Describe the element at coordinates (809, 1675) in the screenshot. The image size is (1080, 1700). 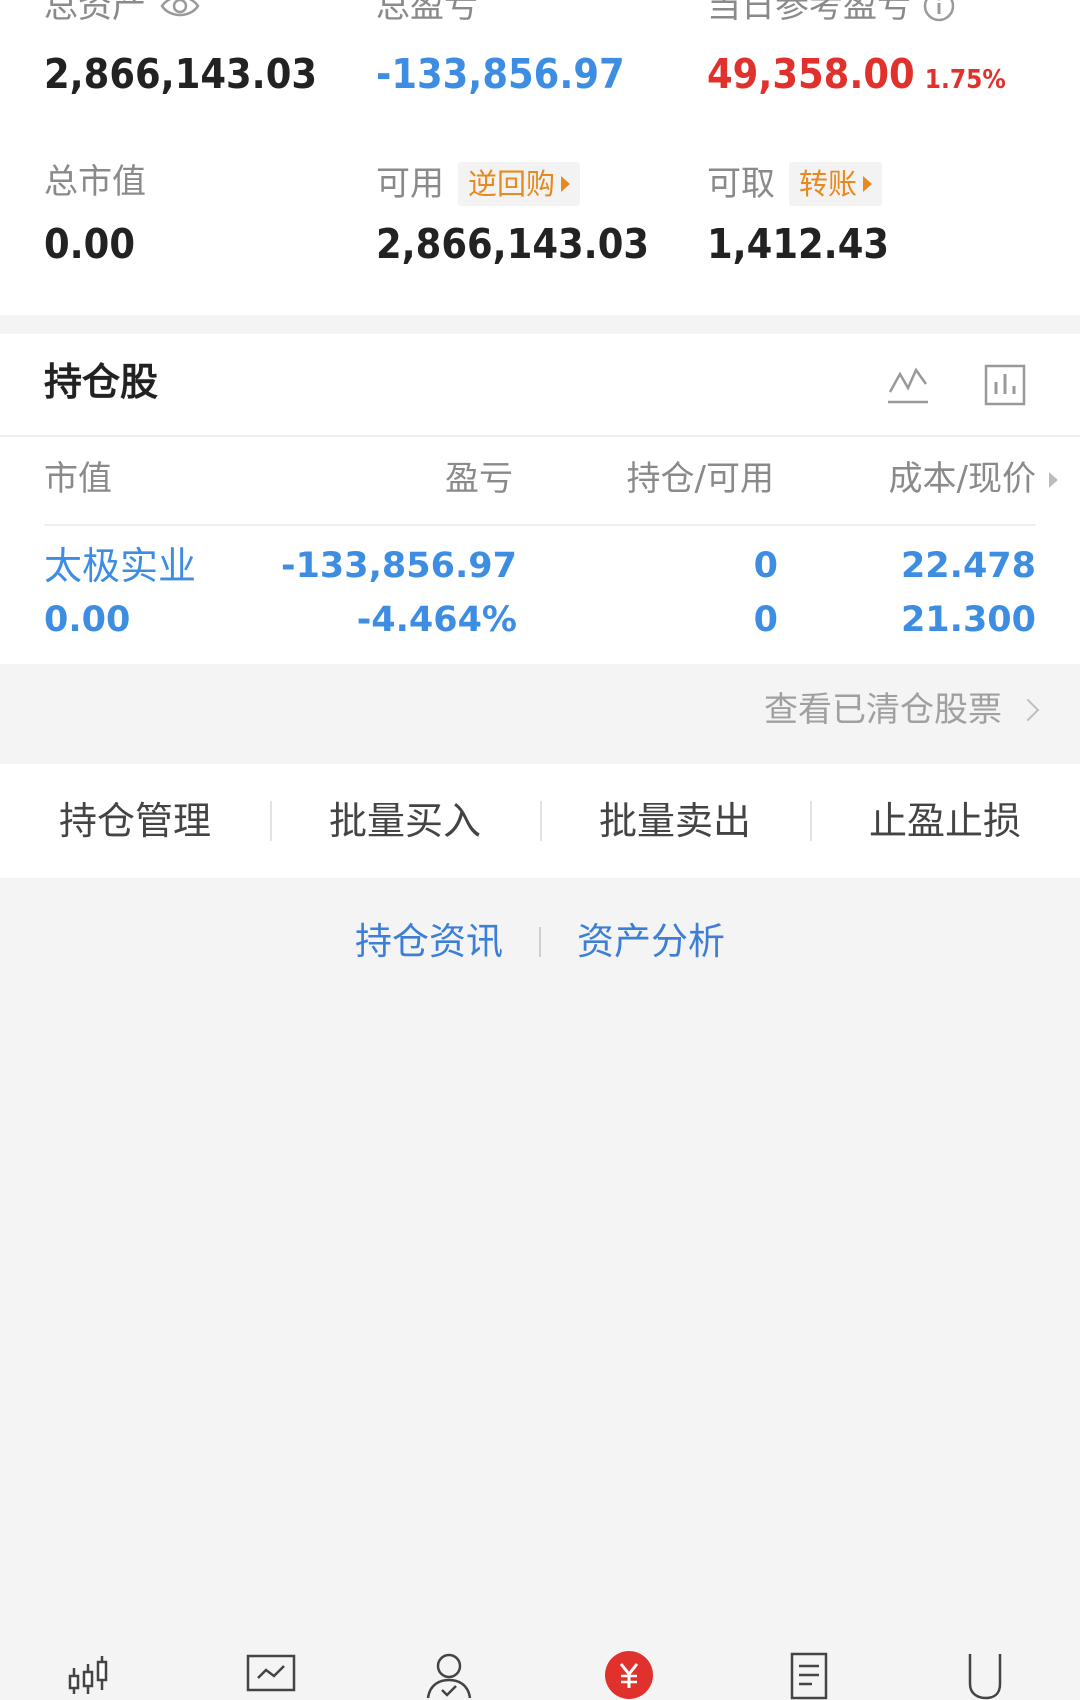
I see `document-icon` at that location.